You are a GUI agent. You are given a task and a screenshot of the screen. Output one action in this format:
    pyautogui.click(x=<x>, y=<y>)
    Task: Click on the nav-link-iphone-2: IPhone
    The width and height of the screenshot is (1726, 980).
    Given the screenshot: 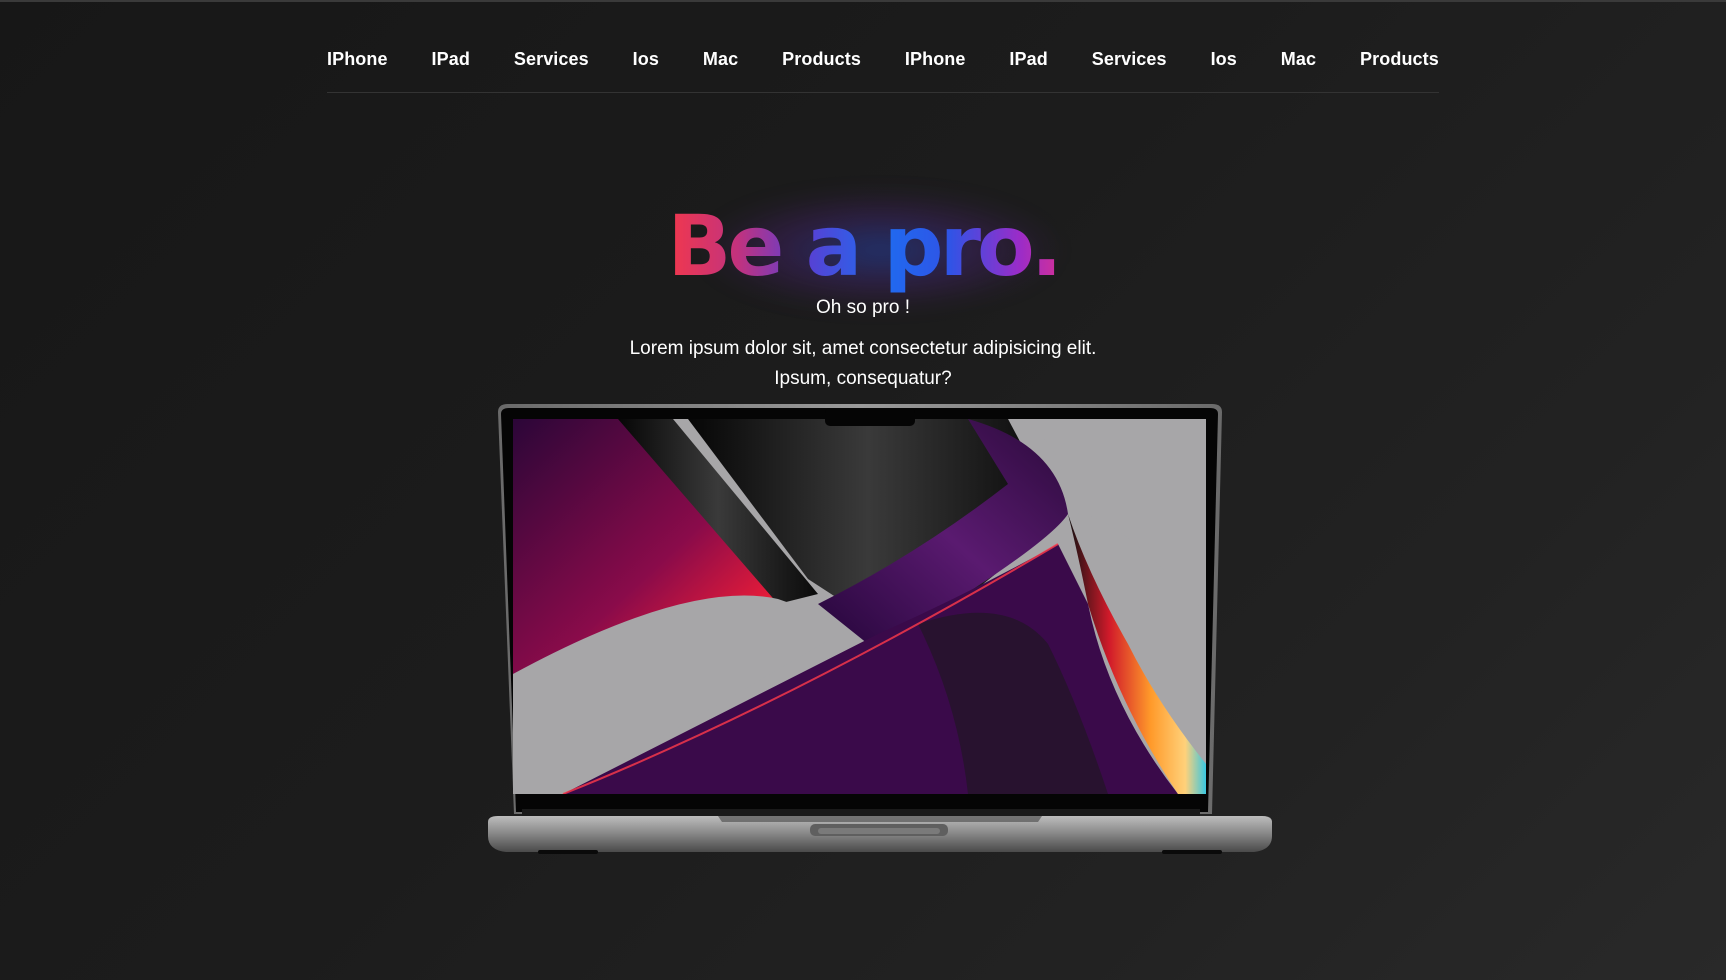 What is the action you would take?
    pyautogui.click(x=935, y=59)
    